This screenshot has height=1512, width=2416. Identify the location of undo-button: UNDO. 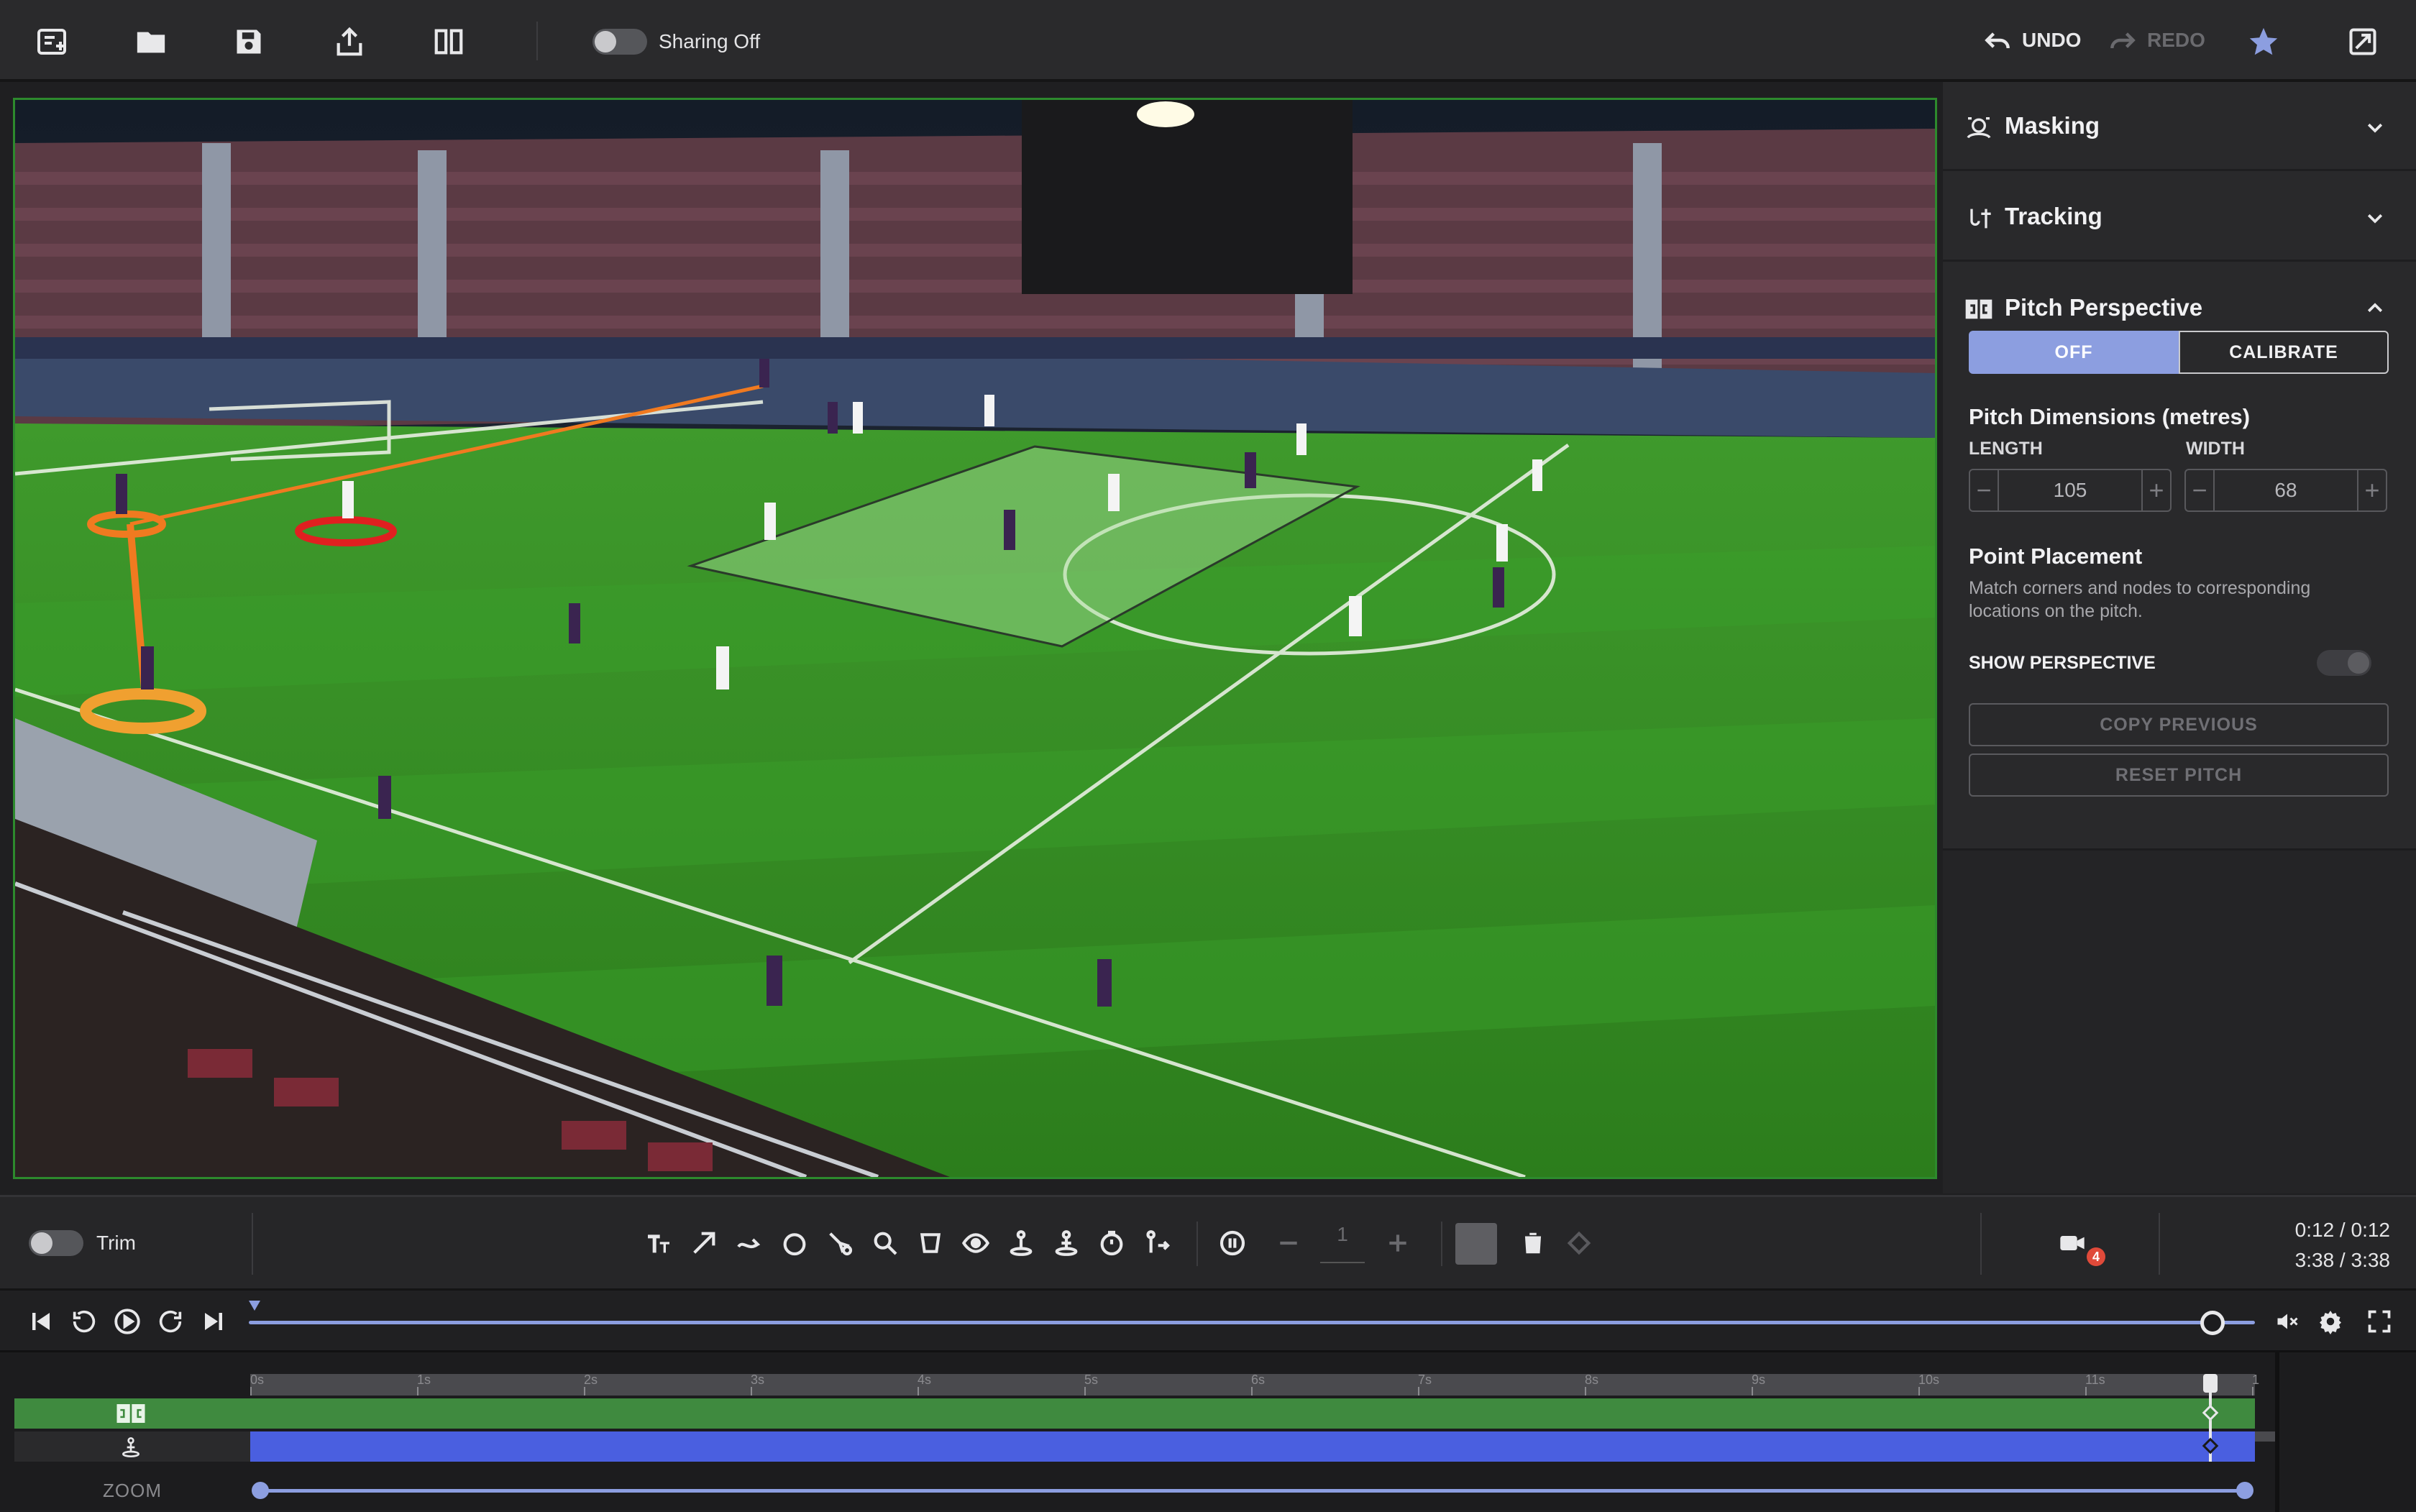
(2032, 40).